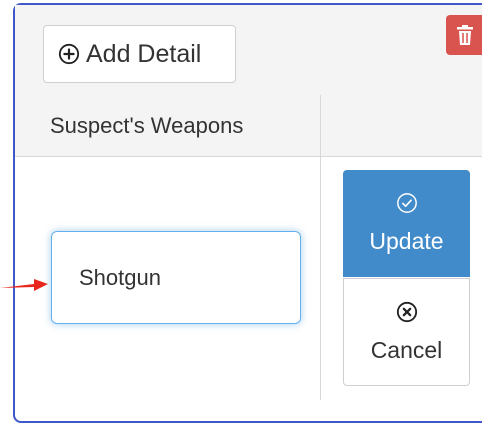 The width and height of the screenshot is (482, 423). I want to click on x-circle-icon, so click(406, 311).